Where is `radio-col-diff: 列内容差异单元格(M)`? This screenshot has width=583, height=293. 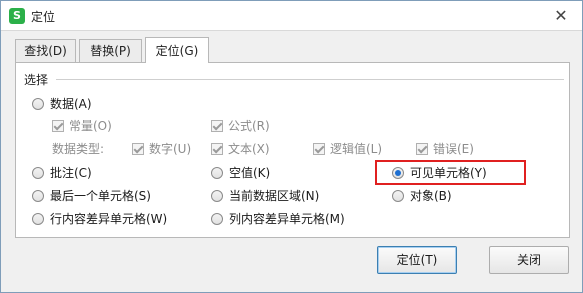
radio-col-diff: 列内容差异单元格(M) is located at coordinates (278, 219).